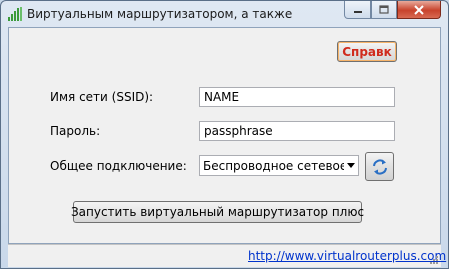 The image size is (449, 269). What do you see at coordinates (102, 97) in the screenshot?
I see `ssid-label: Имя сети (SSID):` at bounding box center [102, 97].